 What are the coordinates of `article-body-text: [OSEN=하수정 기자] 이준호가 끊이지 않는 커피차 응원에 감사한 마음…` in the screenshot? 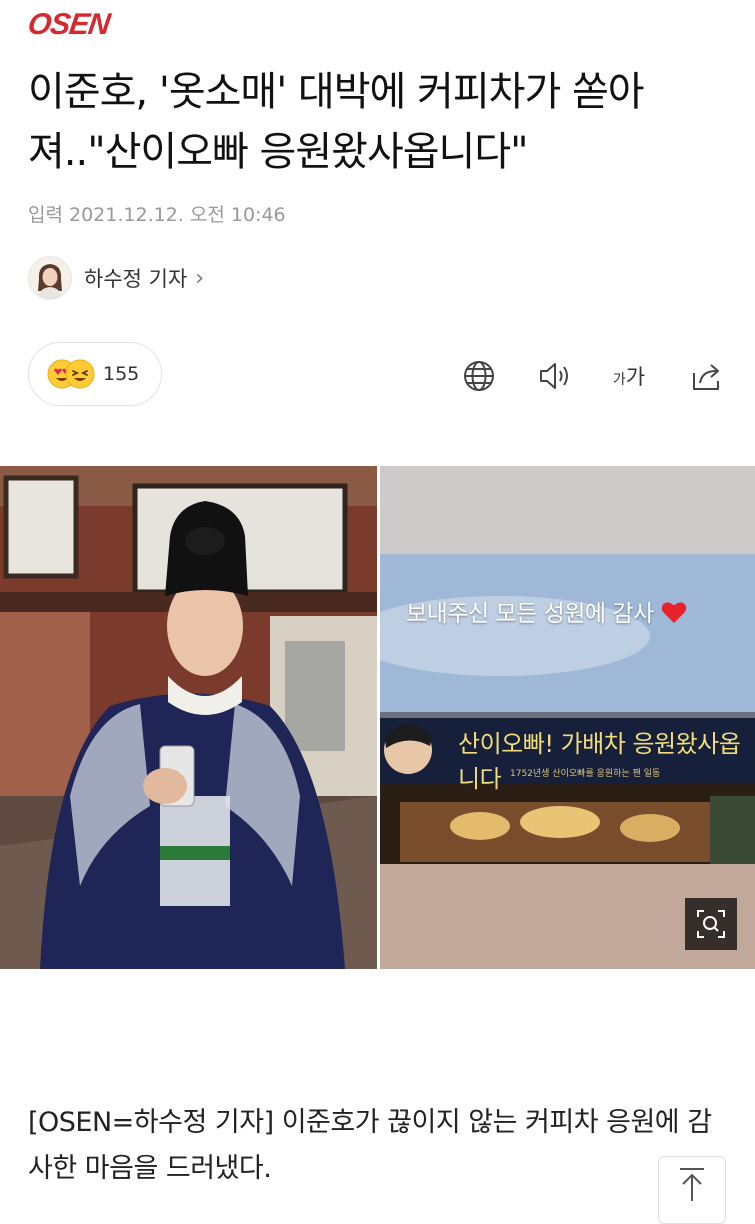 It's located at (370, 1145).